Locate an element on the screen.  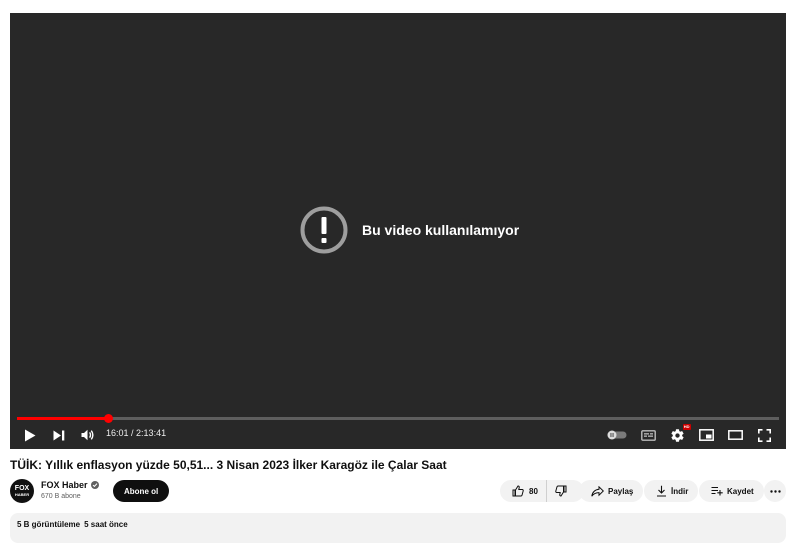
thumbs-up-icon is located at coordinates (518, 491).